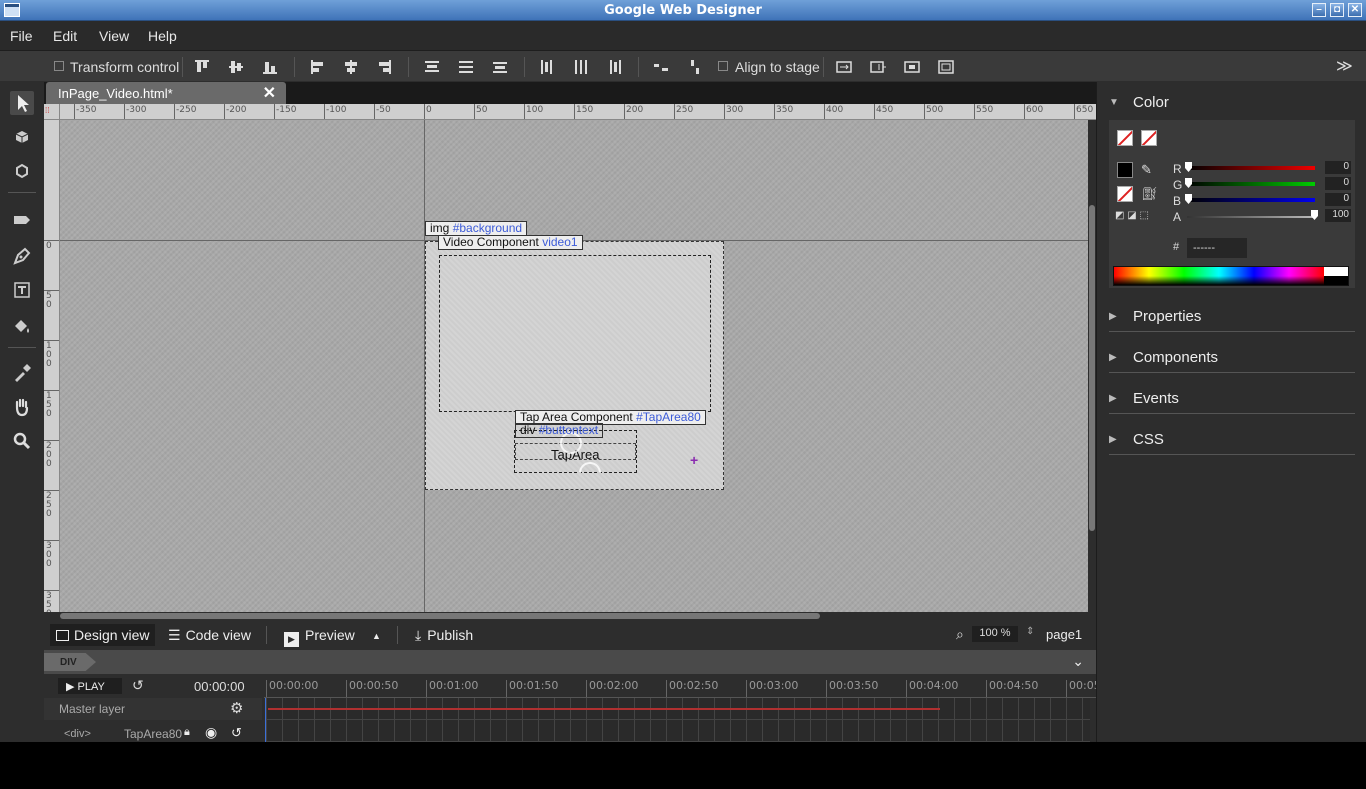 The width and height of the screenshot is (1366, 789). Describe the element at coordinates (912, 67) in the screenshot. I see `fit-size-icon` at that location.